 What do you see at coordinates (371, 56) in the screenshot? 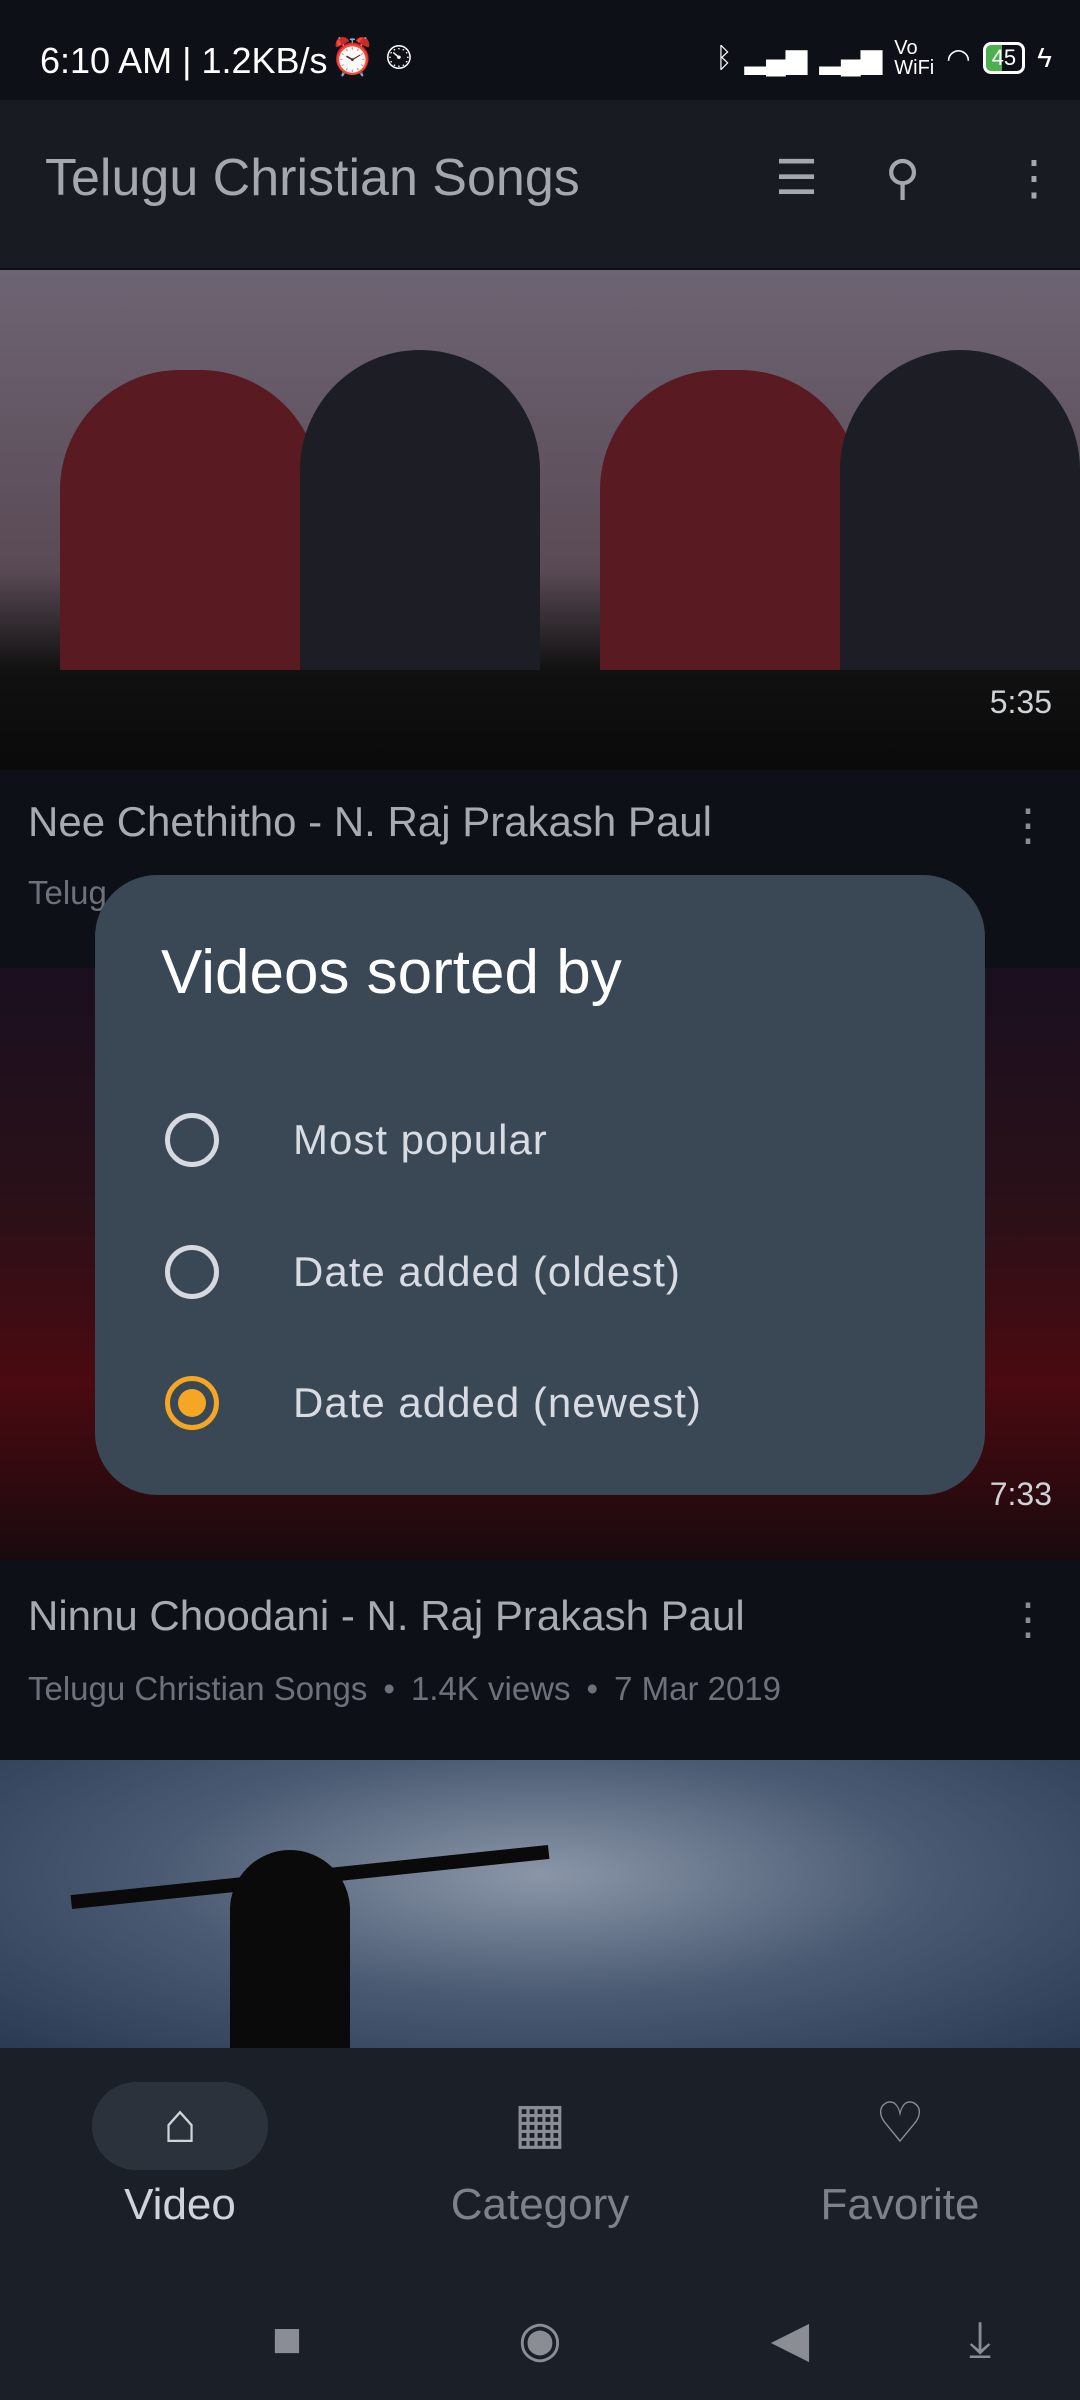
I see `alarm-icon: ⏰ ⏲` at bounding box center [371, 56].